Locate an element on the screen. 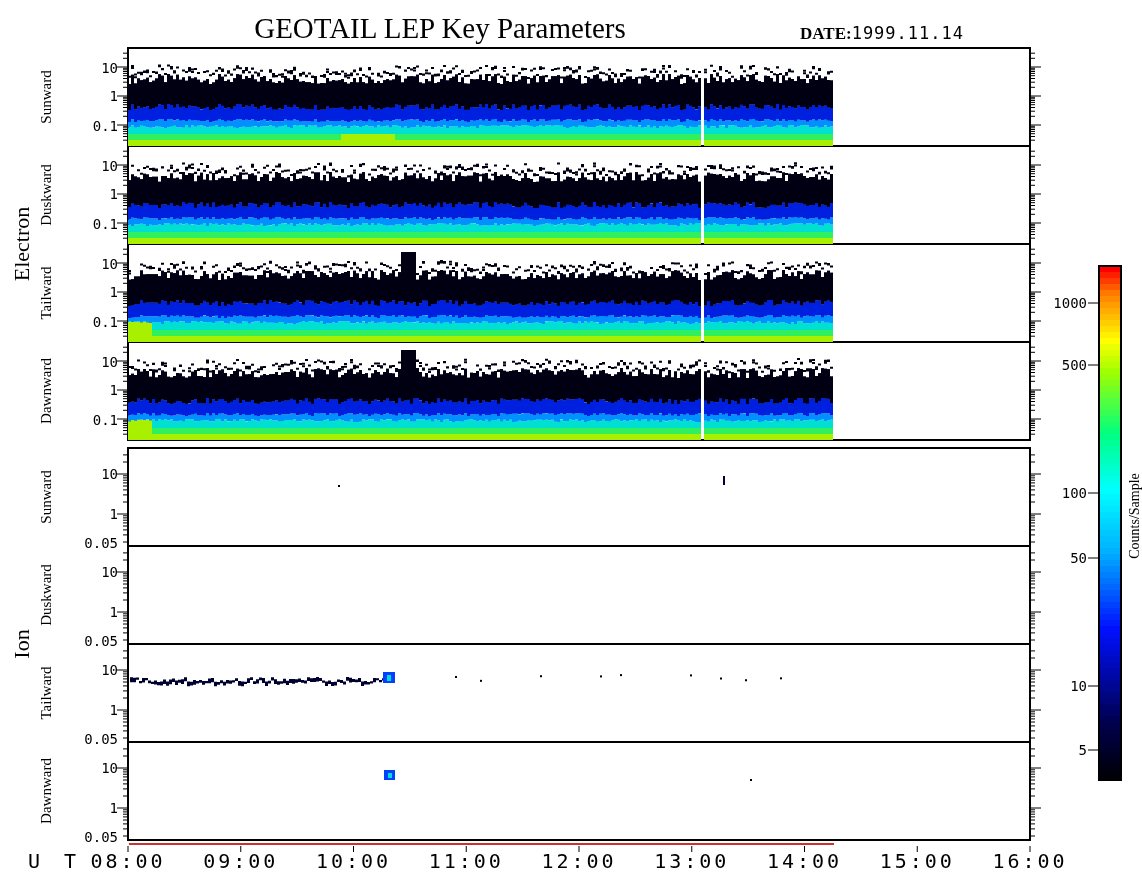  x-tick-label: 12:00 is located at coordinates (579, 861).